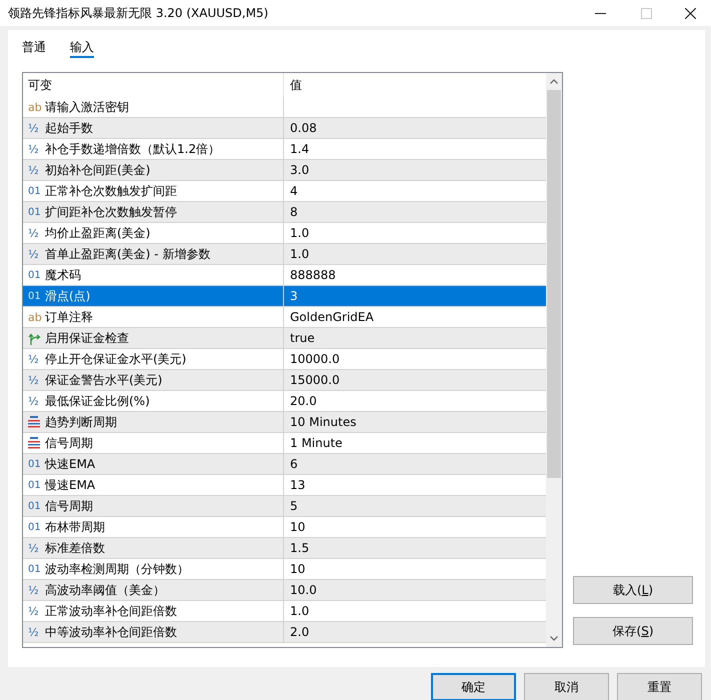  Describe the element at coordinates (70, 485) in the screenshot. I see `parameter-name: 慢速EMA` at that location.